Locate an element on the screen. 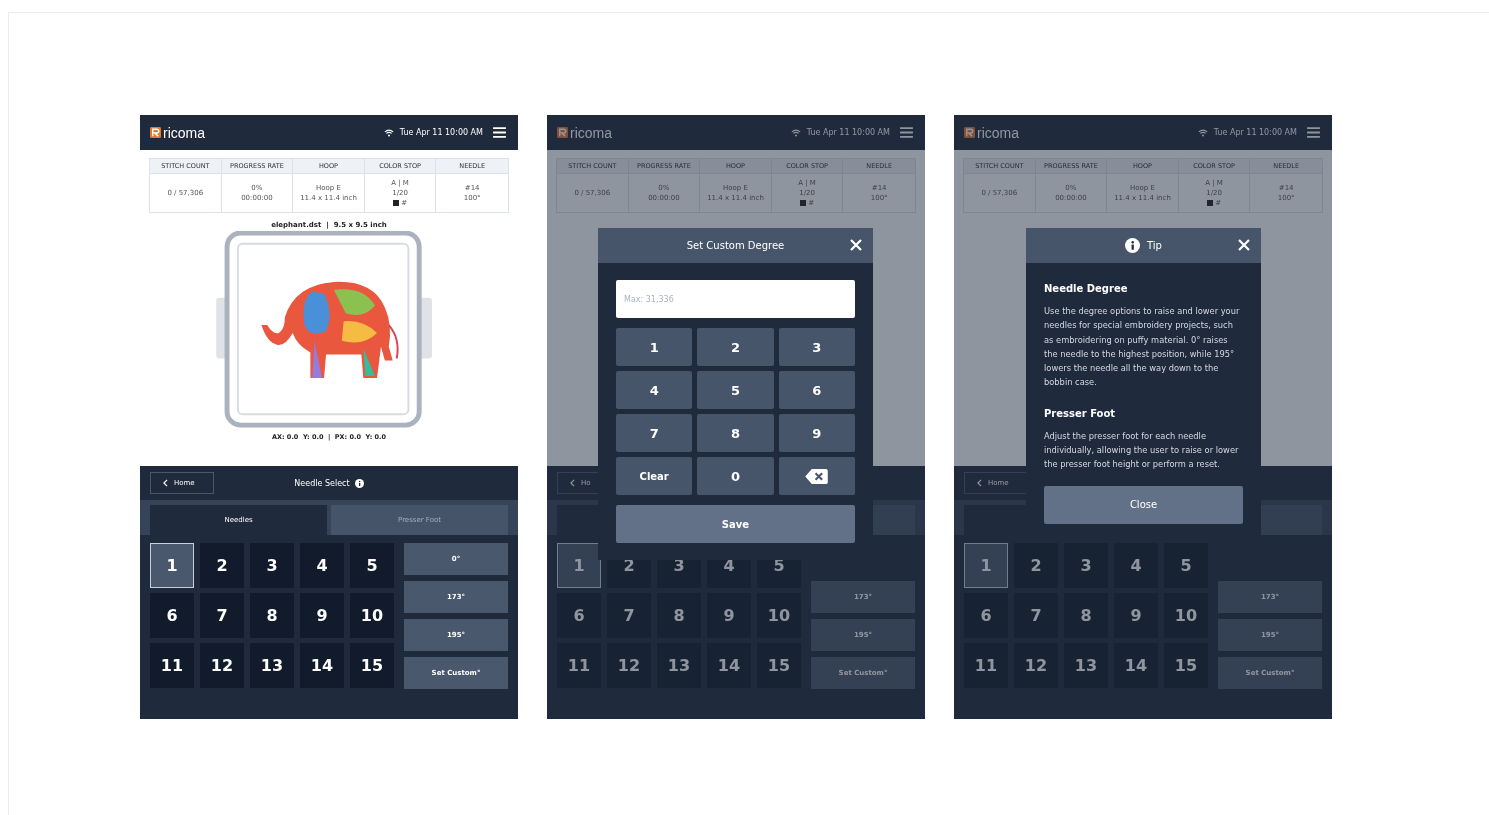  tip-paragraph: Adjust the presser foot for each needle individually, allowing the user to raise or lower the presser foot height or perform a reset. is located at coordinates (1142, 450).